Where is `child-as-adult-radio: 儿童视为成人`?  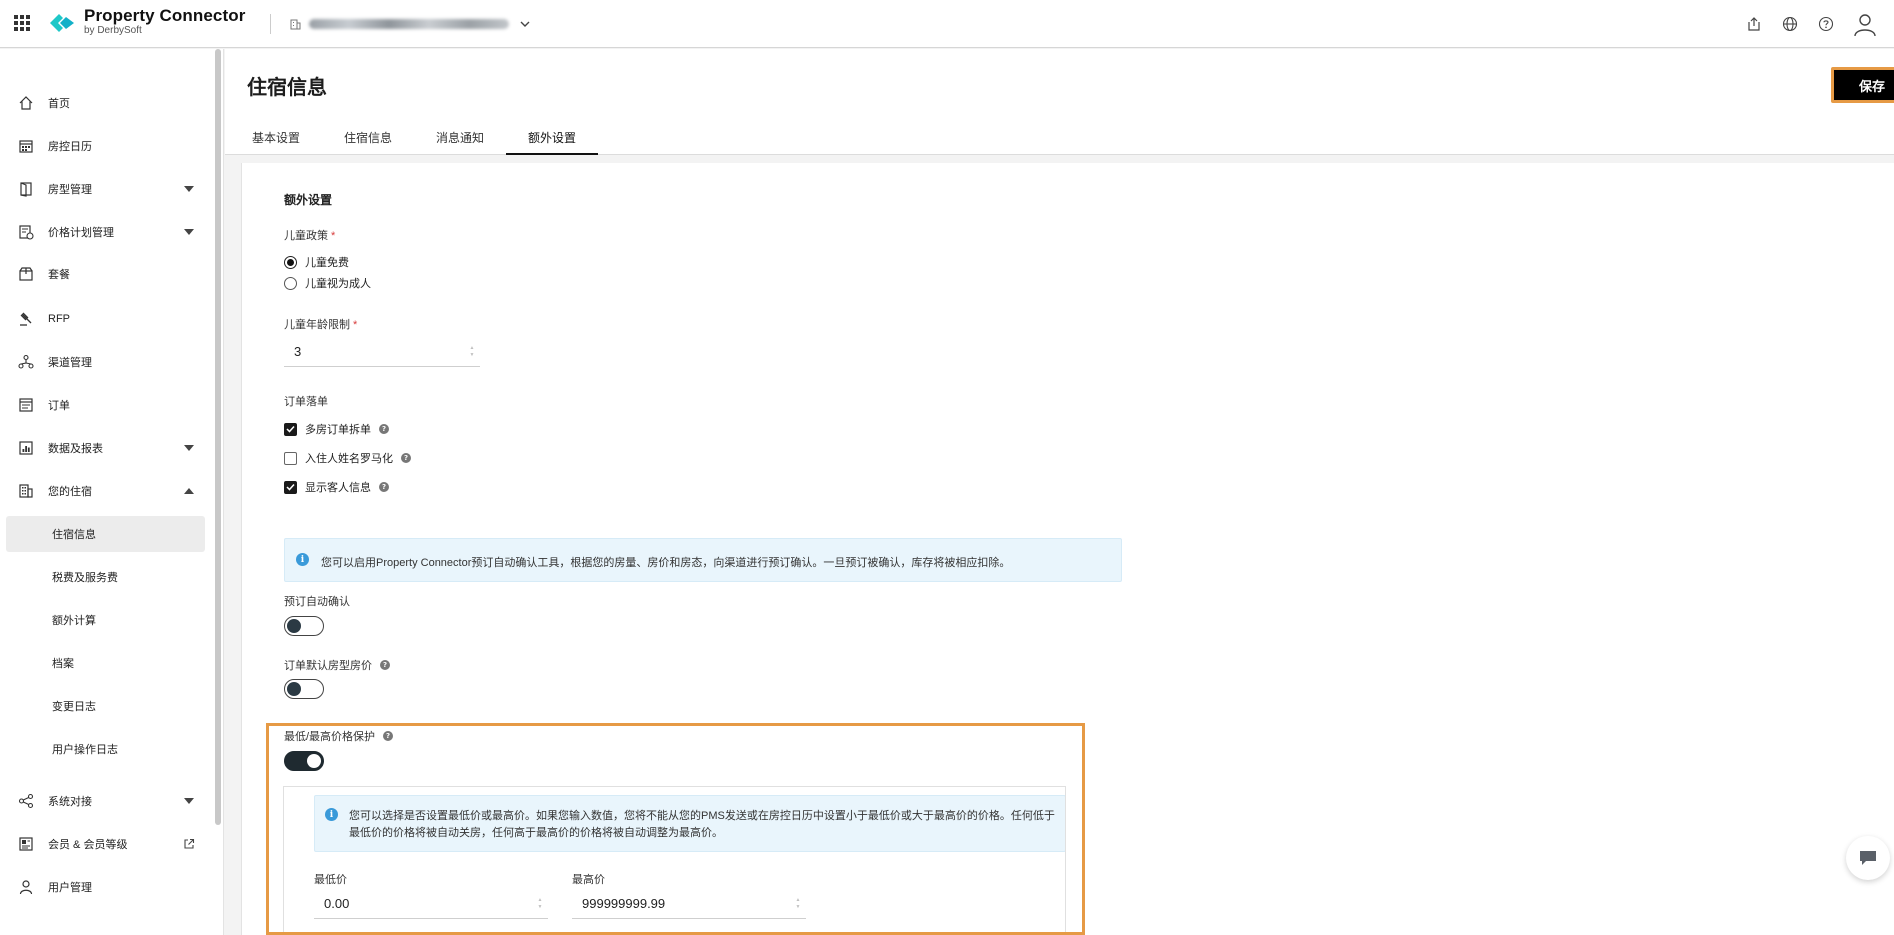 child-as-adult-radio: 儿童视为成人 is located at coordinates (327, 283).